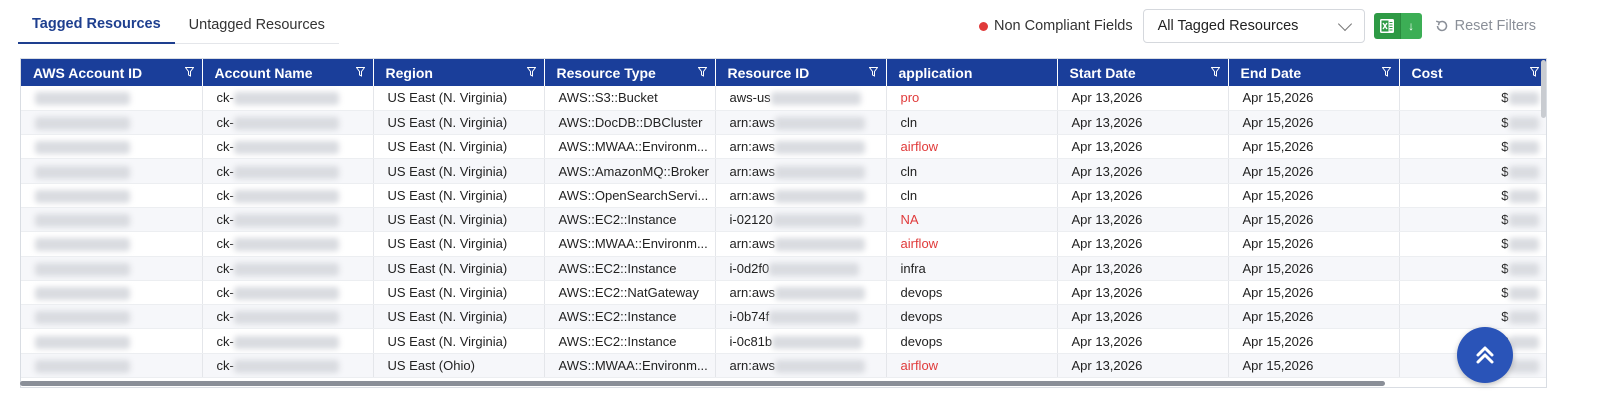 The image size is (1598, 410). What do you see at coordinates (972, 195) in the screenshot?
I see `cell-application: cln` at bounding box center [972, 195].